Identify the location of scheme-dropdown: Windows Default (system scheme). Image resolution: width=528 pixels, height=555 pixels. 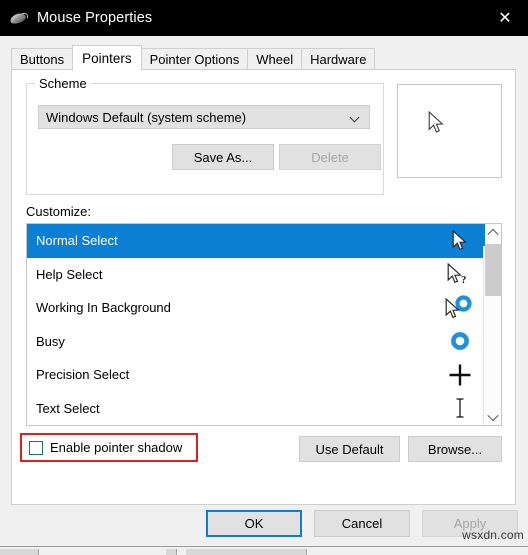
(204, 117).